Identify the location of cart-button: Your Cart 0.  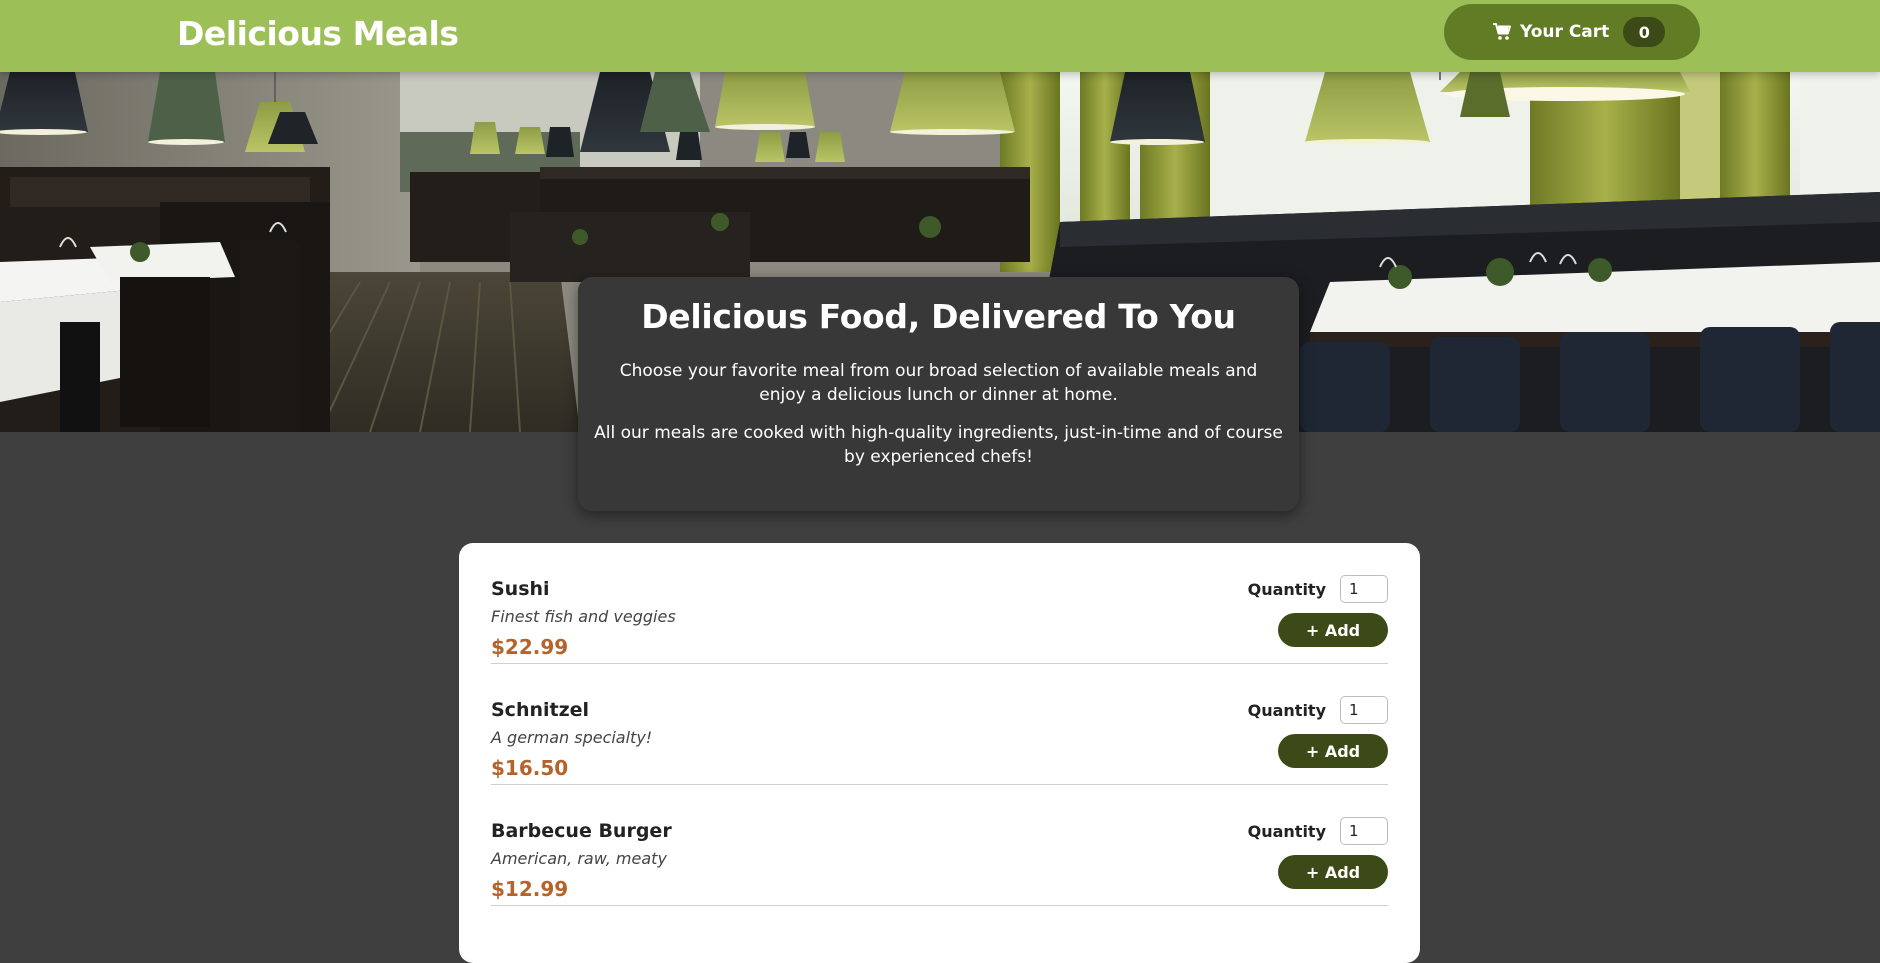
(1572, 32).